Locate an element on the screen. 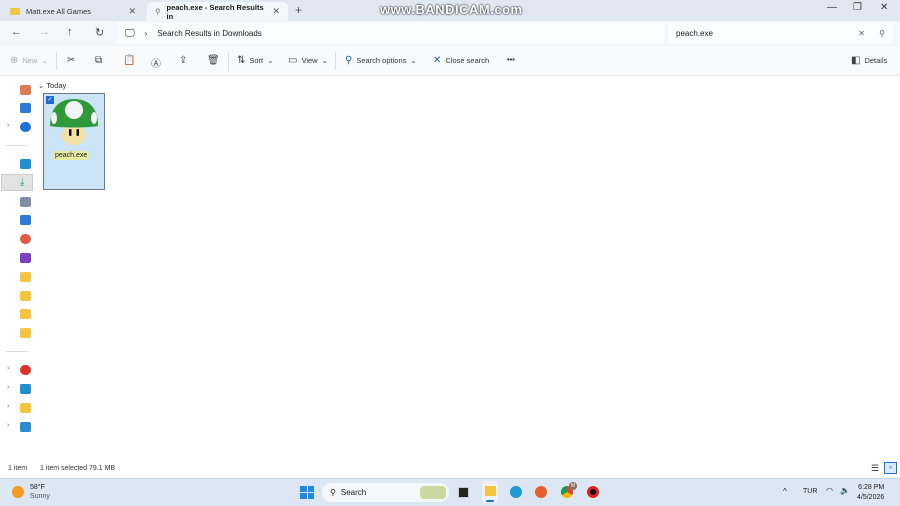 The width and height of the screenshot is (900, 506). cut-button: ✂ is located at coordinates (71, 60).